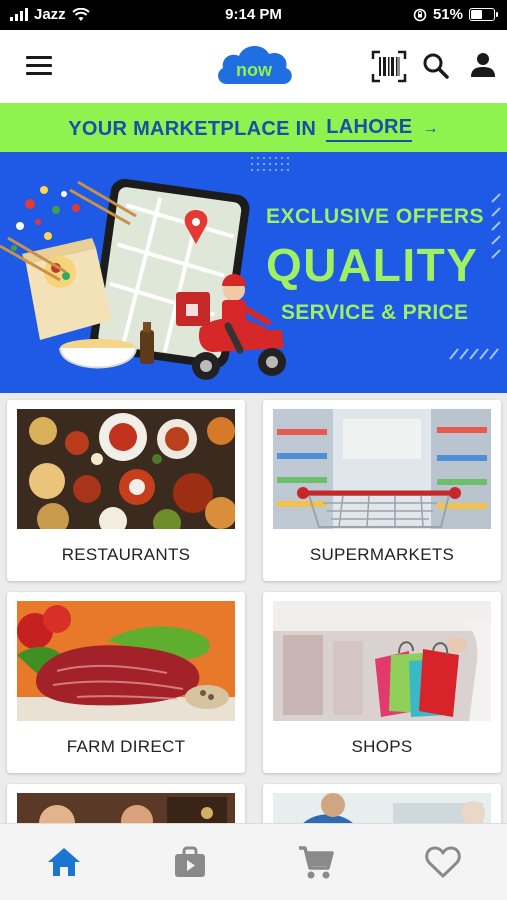 Image resolution: width=507 pixels, height=900 pixels. Describe the element at coordinates (254, 70) in the screenshot. I see `logo-text: now` at that location.